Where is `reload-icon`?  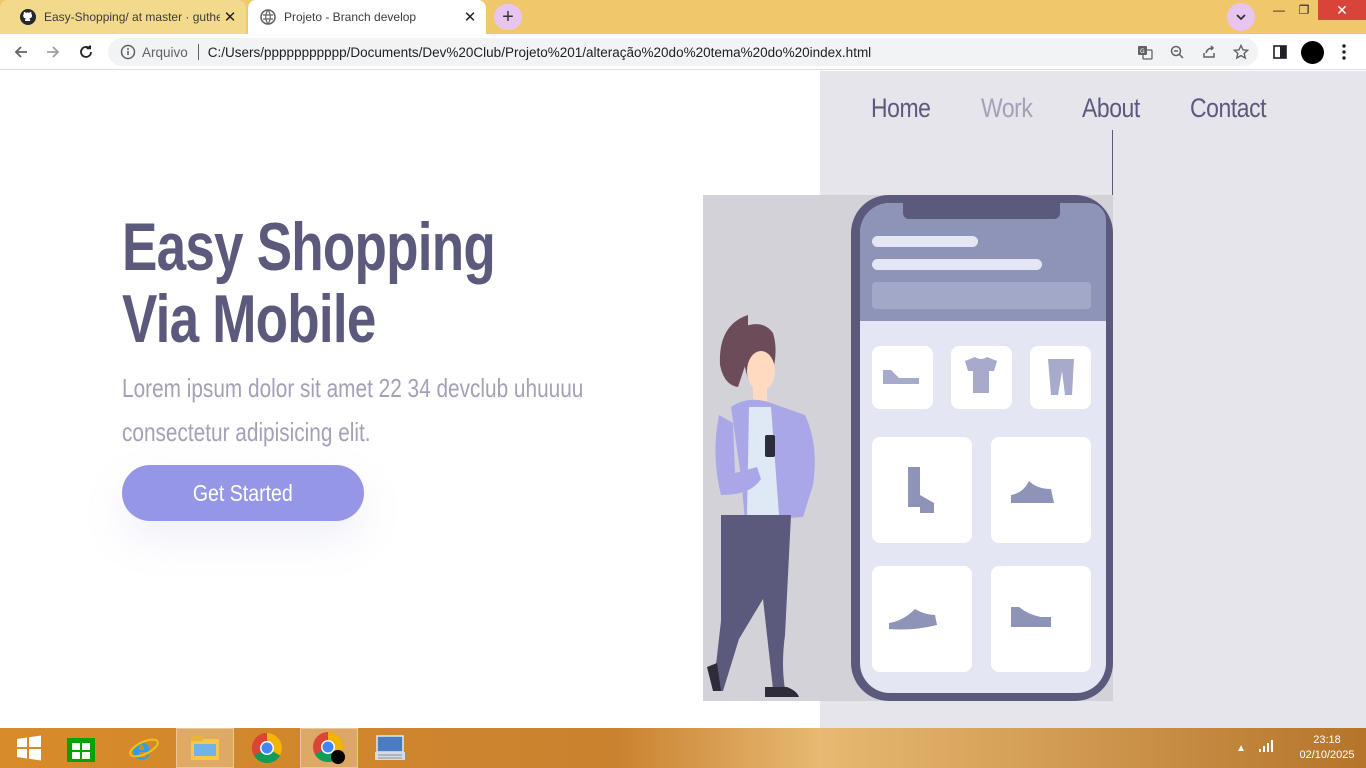
reload-icon is located at coordinates (86, 51).